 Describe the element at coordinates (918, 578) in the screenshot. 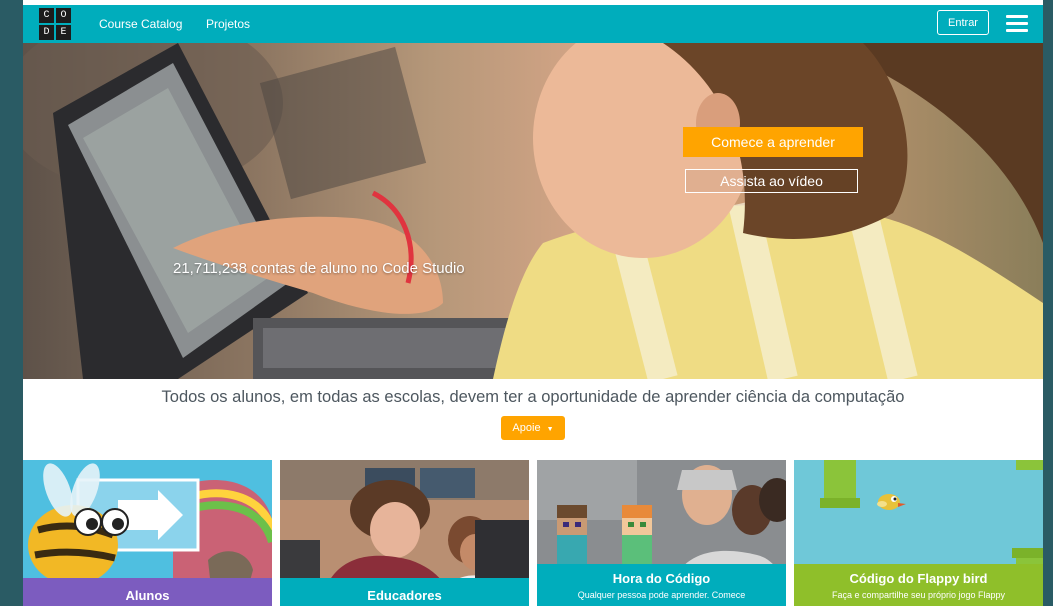

I see `card-title-flappy-bird: Código do Flappy bird` at that location.